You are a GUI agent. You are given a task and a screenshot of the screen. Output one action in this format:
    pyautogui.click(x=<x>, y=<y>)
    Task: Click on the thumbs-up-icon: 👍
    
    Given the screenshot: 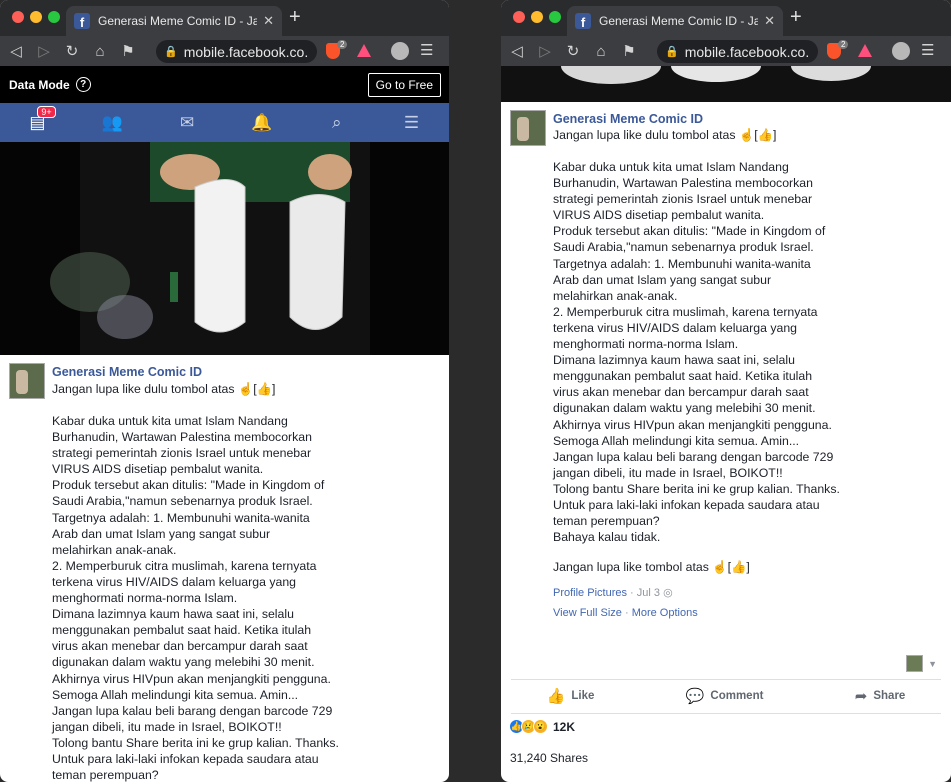 What is the action you would take?
    pyautogui.click(x=556, y=696)
    